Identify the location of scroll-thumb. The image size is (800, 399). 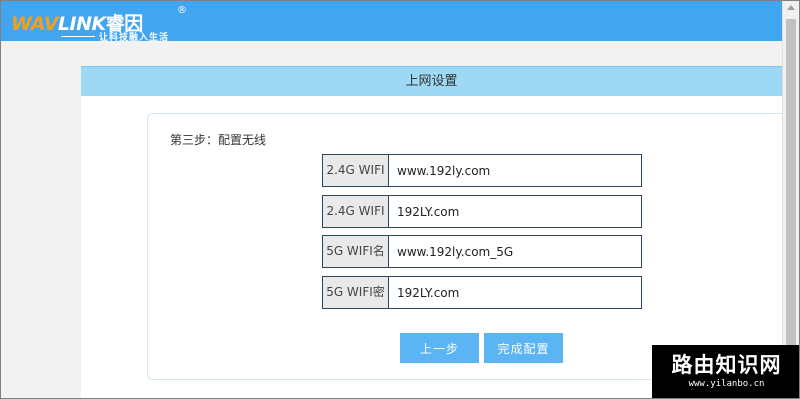
(791, 204).